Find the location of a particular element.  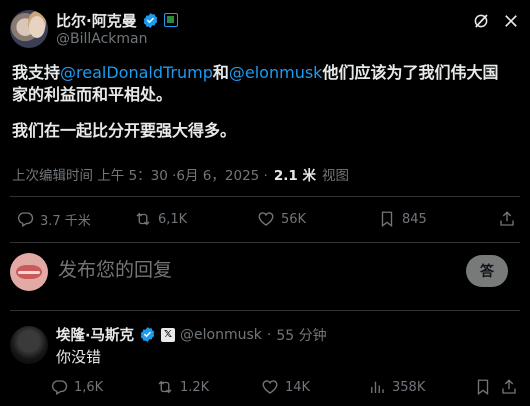

views-button: 358K is located at coordinates (396, 387).